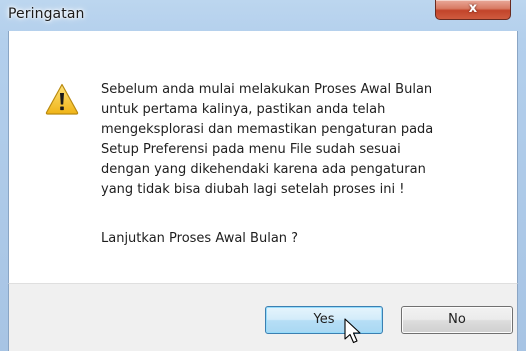 The image size is (526, 351). Describe the element at coordinates (457, 320) in the screenshot. I see `no-button: No` at that location.